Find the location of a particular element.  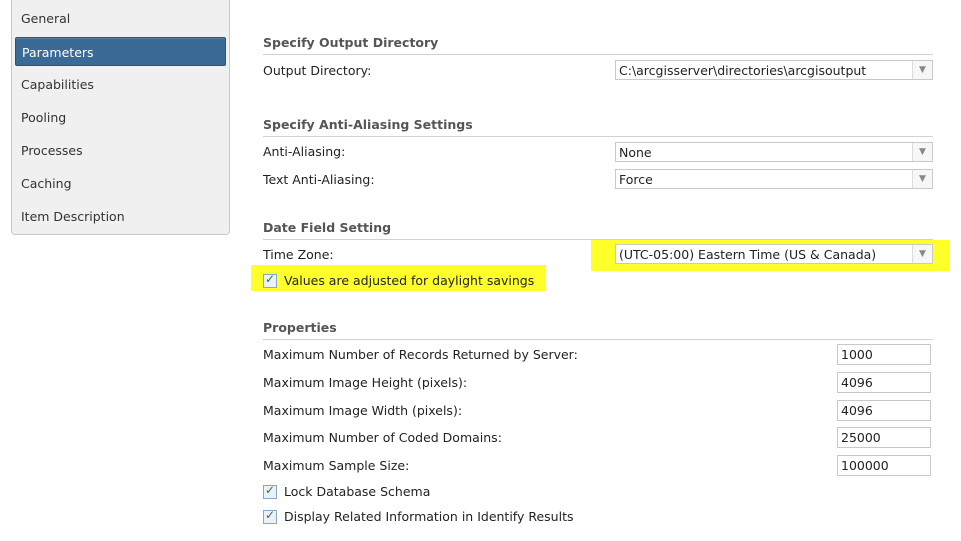

max-records-input is located at coordinates (884, 354).